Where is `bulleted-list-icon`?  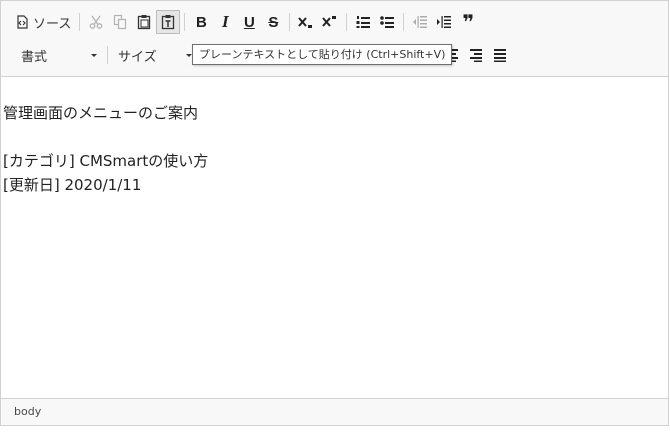 bulleted-list-icon is located at coordinates (387, 22).